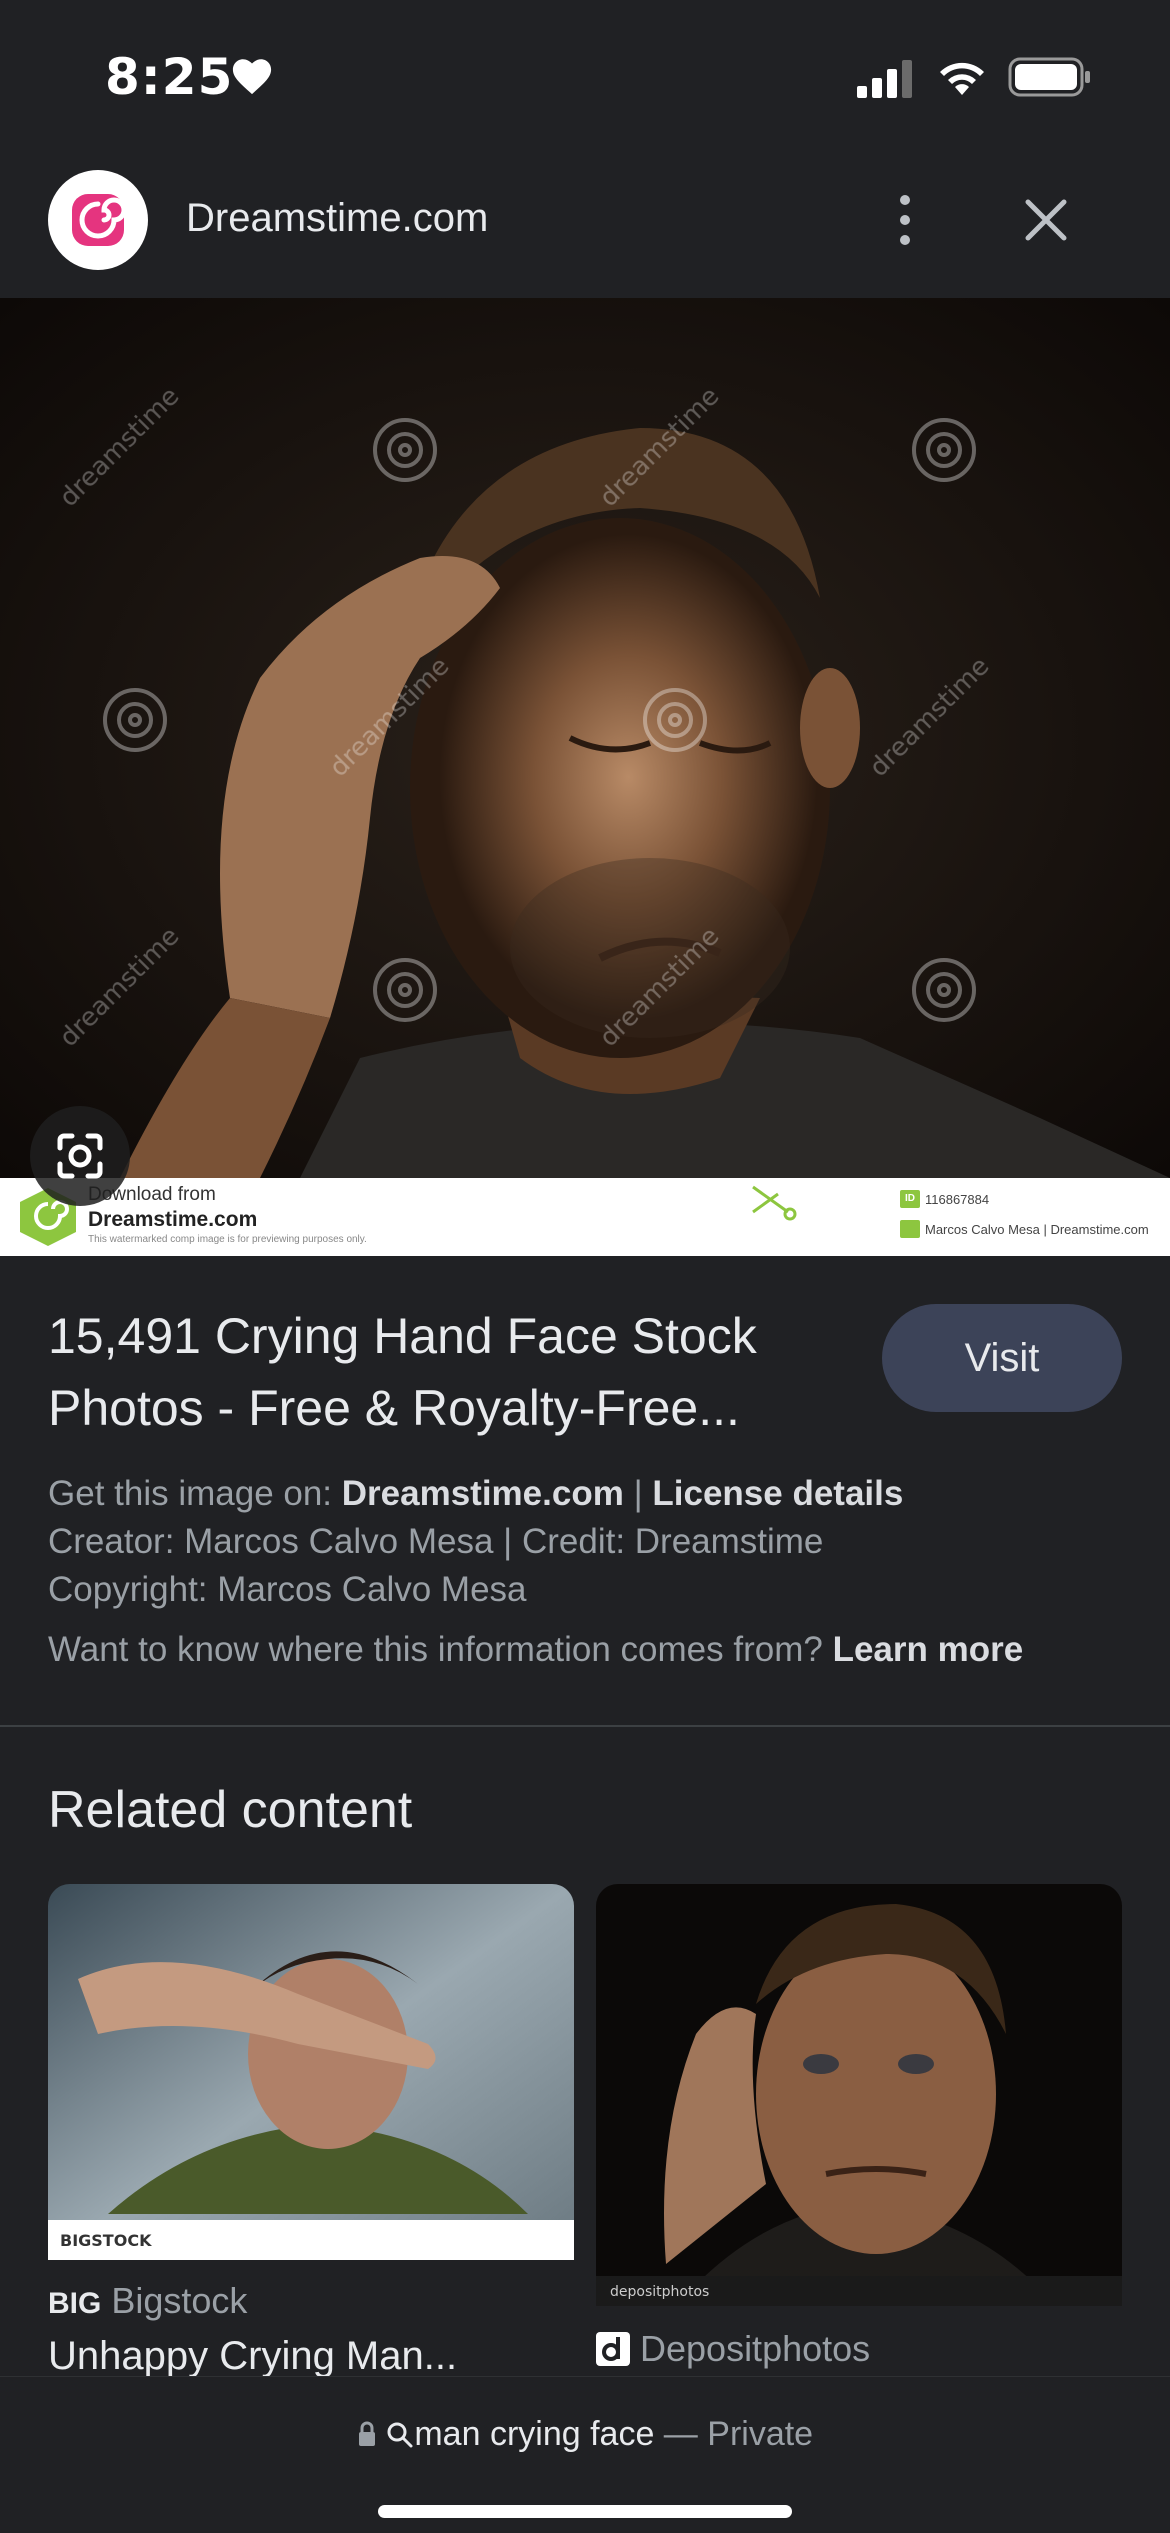  Describe the element at coordinates (400, 2435) in the screenshot. I see `search-icon` at that location.